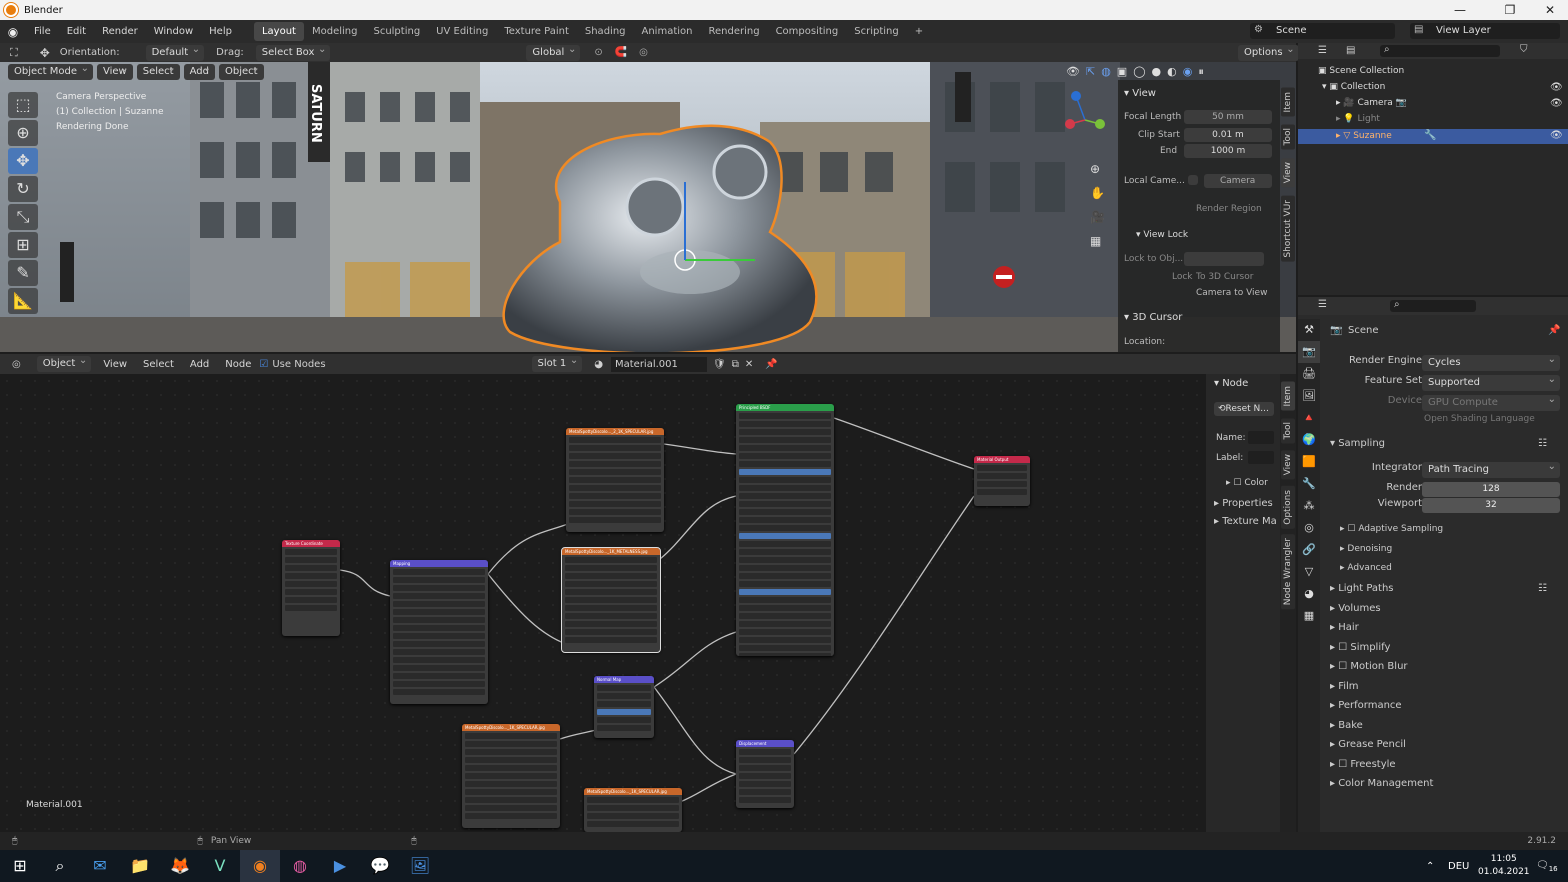  Describe the element at coordinates (1231, 293) in the screenshot. I see `camera-to-view-checkbox: Camera to View` at that location.